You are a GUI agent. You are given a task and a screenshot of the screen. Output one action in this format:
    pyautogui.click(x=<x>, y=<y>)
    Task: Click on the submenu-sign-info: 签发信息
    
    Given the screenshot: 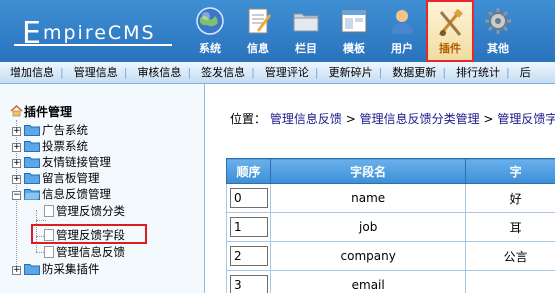 What is the action you would take?
    pyautogui.click(x=218, y=72)
    